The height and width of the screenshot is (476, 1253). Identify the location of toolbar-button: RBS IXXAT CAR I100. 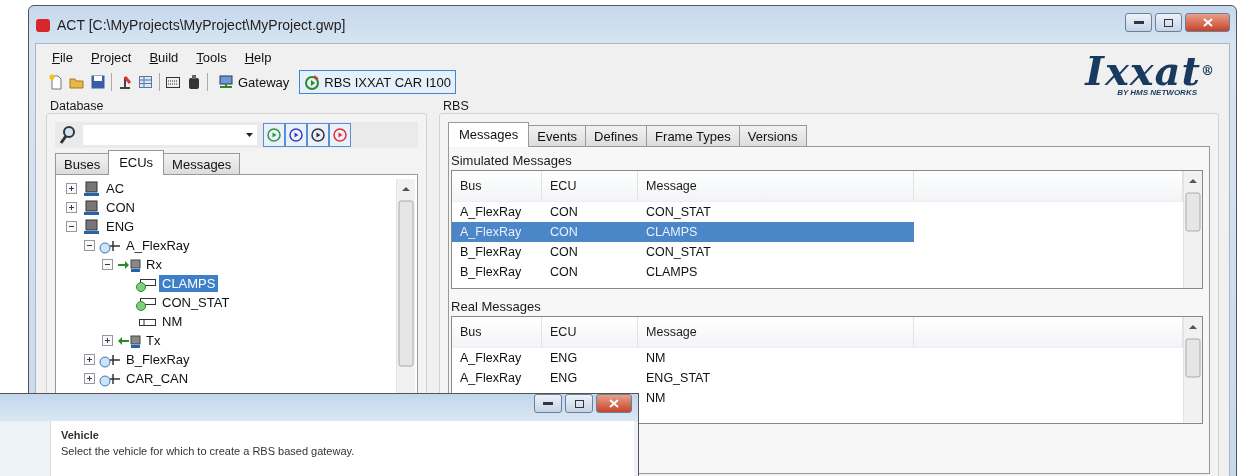
(377, 82).